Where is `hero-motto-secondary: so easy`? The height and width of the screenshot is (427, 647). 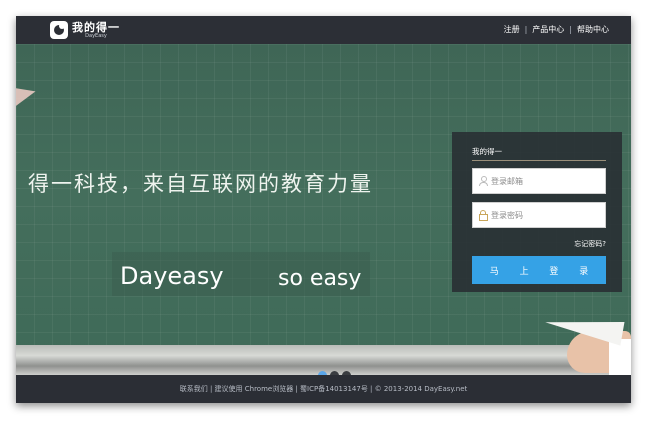 hero-motto-secondary: so easy is located at coordinates (320, 278).